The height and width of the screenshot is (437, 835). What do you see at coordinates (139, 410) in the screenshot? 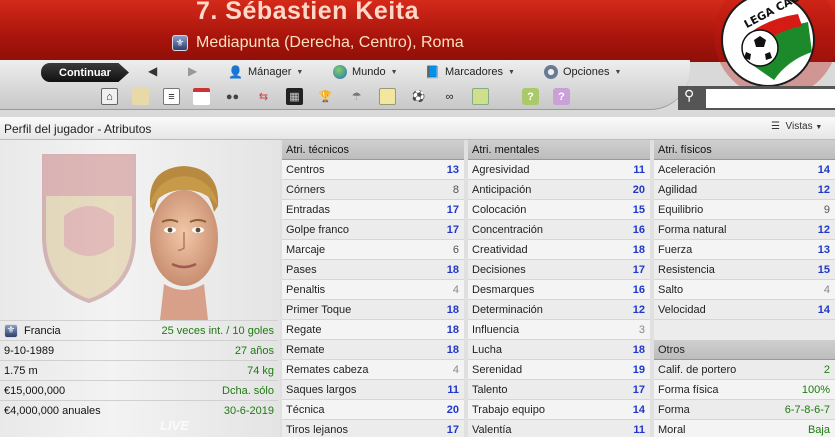
I see `wage-contract-row: €4,000,000 anuales 30-6-2019` at bounding box center [139, 410].